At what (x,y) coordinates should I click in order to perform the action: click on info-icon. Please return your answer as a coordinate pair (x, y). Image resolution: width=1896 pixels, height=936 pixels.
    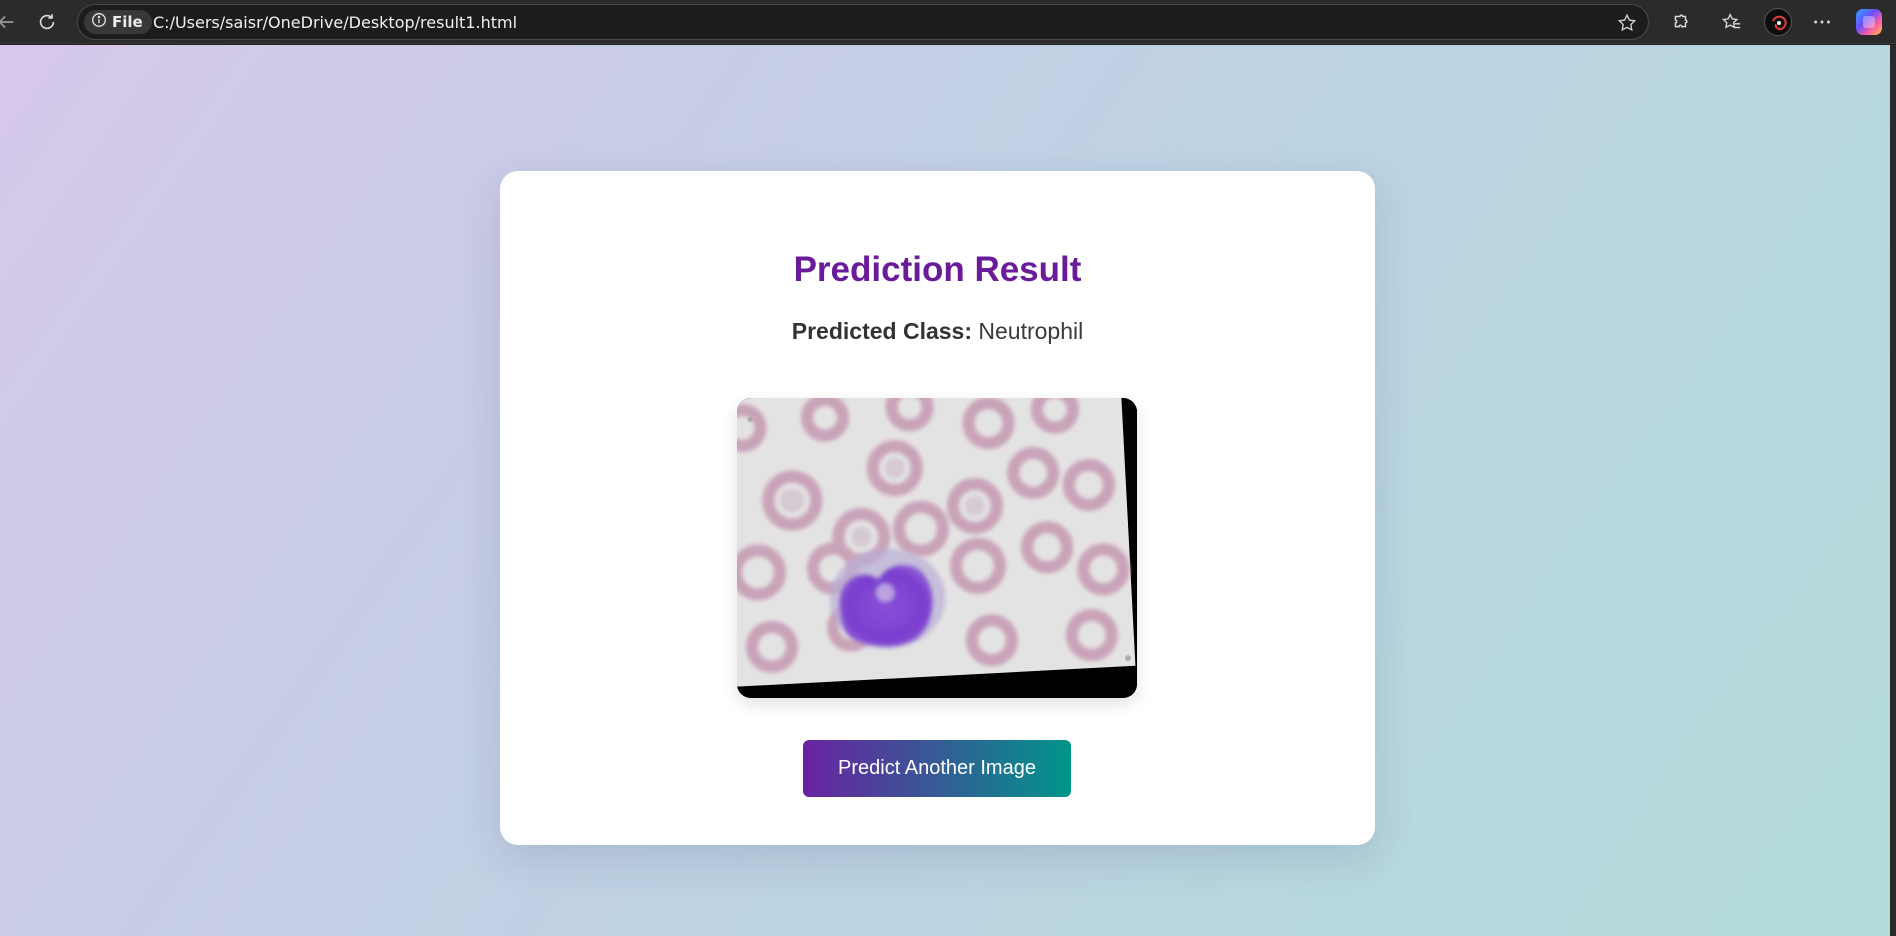
    Looking at the image, I should click on (99, 22).